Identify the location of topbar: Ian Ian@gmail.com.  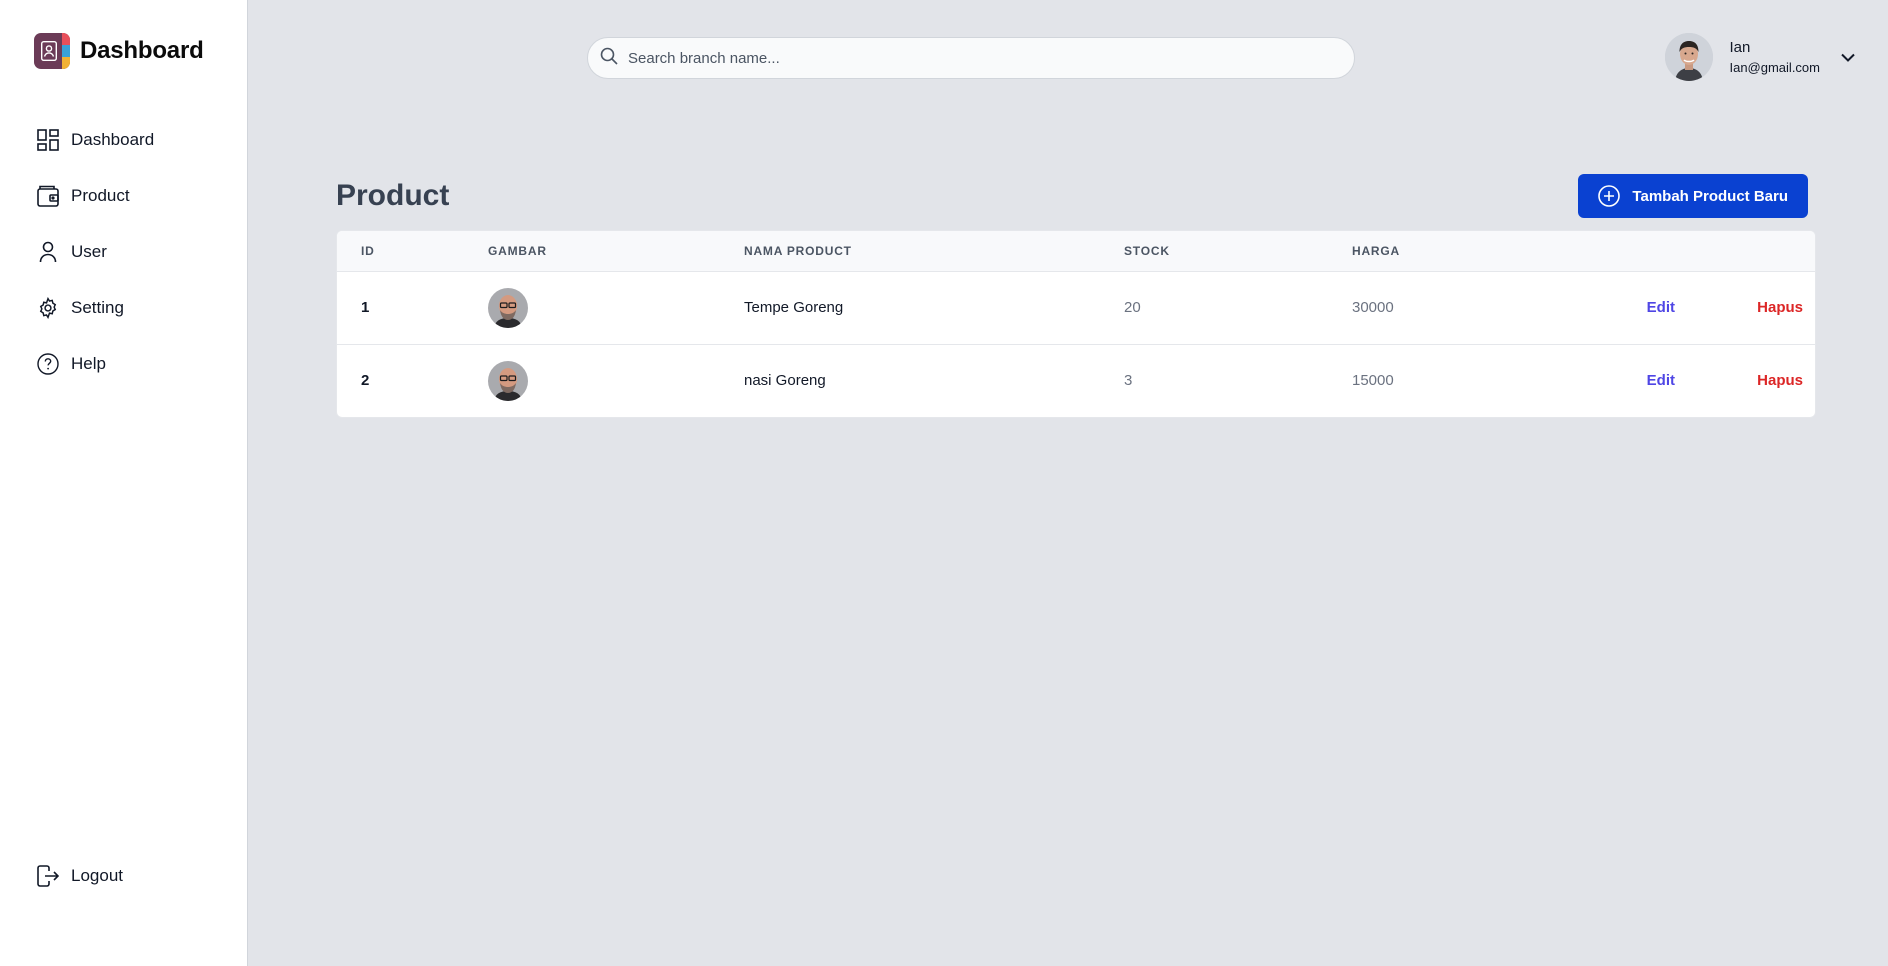
(1068, 58).